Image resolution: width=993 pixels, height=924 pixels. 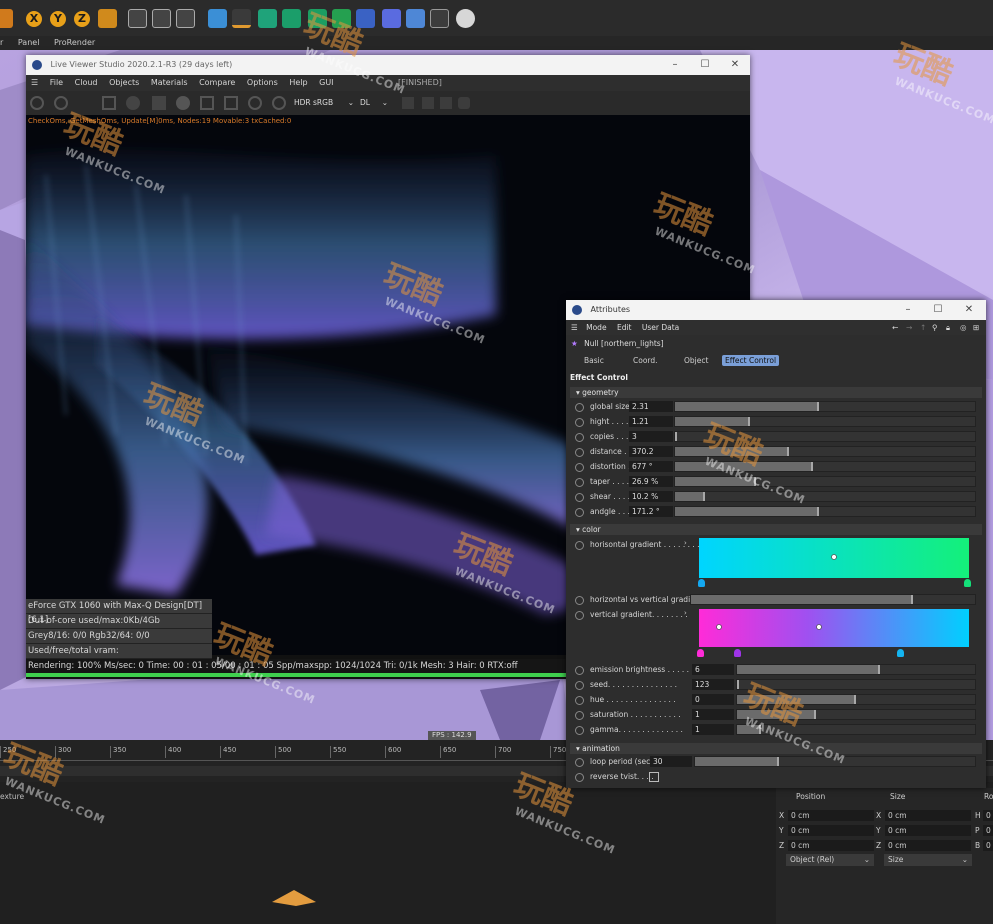 I want to click on x-axis-toggle: X, so click(x=34, y=19).